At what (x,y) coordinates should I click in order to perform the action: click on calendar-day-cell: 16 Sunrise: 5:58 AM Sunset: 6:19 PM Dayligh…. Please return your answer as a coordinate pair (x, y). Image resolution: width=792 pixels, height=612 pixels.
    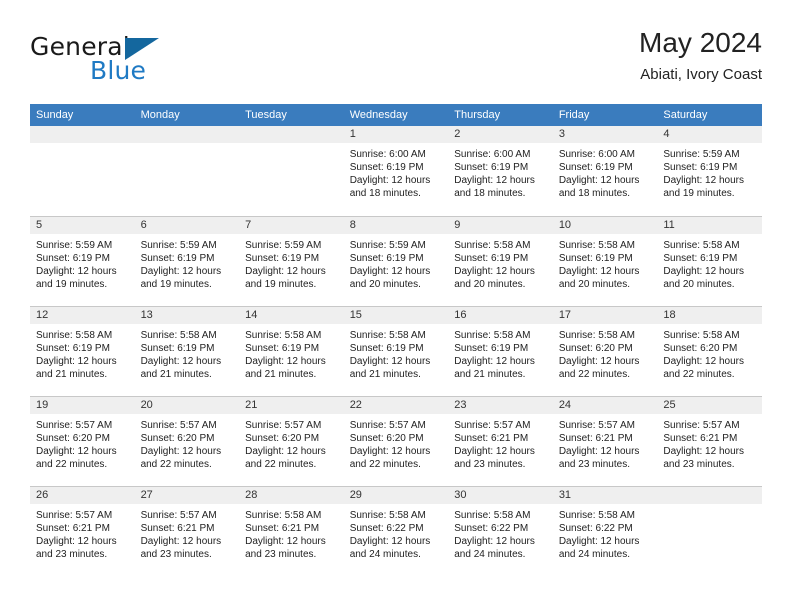
    Looking at the image, I should click on (500, 351).